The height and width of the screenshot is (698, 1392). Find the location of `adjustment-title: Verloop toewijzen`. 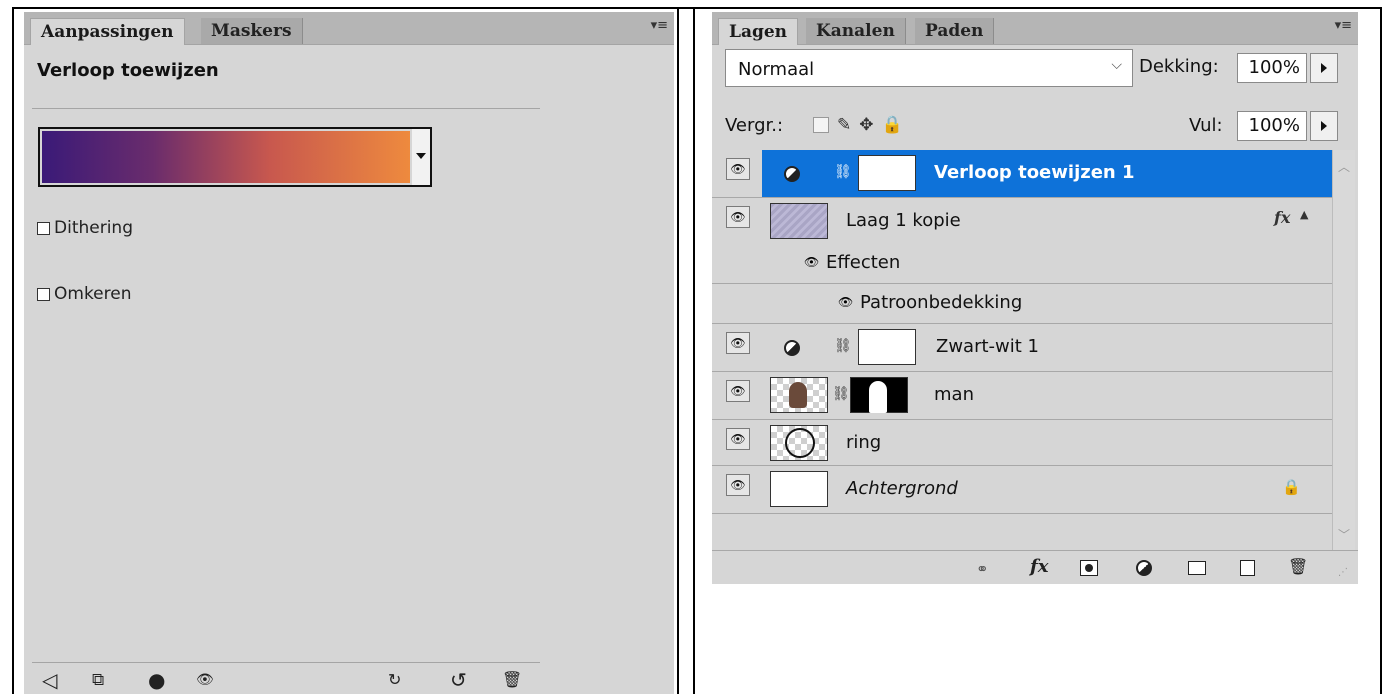

adjustment-title: Verloop toewijzen is located at coordinates (128, 70).